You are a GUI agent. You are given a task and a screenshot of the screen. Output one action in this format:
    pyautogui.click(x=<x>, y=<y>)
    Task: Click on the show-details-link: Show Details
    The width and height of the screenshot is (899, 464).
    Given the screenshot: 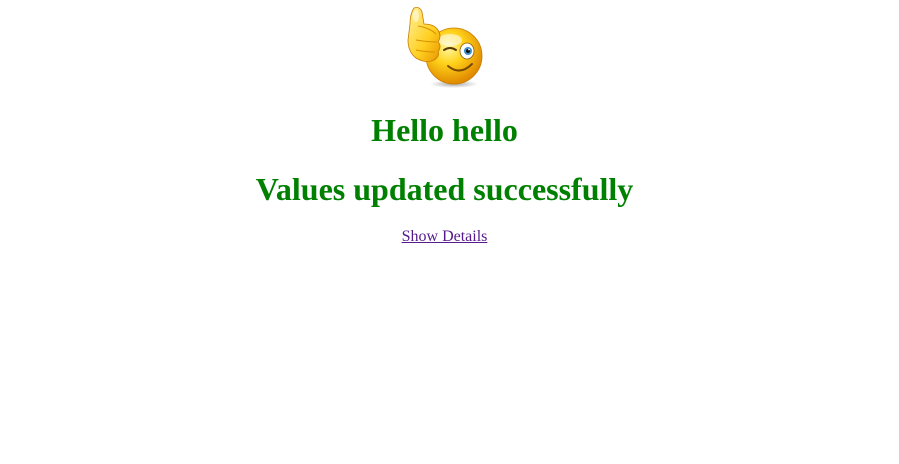 What is the action you would take?
    pyautogui.click(x=445, y=236)
    